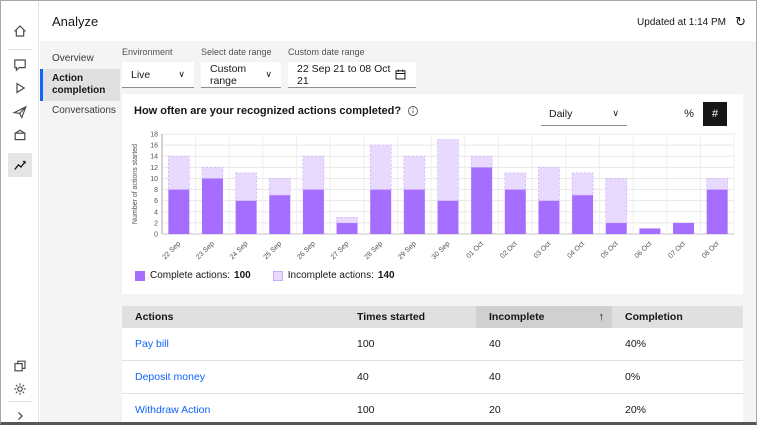 The height and width of the screenshot is (425, 757). Describe the element at coordinates (677, 250) in the screenshot. I see `svg-text: 07 Oct` at that location.